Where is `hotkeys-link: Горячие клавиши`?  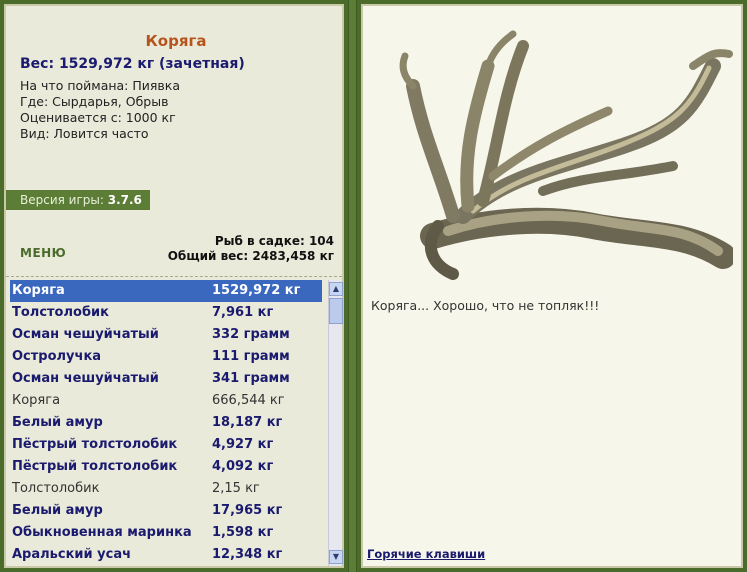
hotkeys-link: Горячие клавиши is located at coordinates (426, 554).